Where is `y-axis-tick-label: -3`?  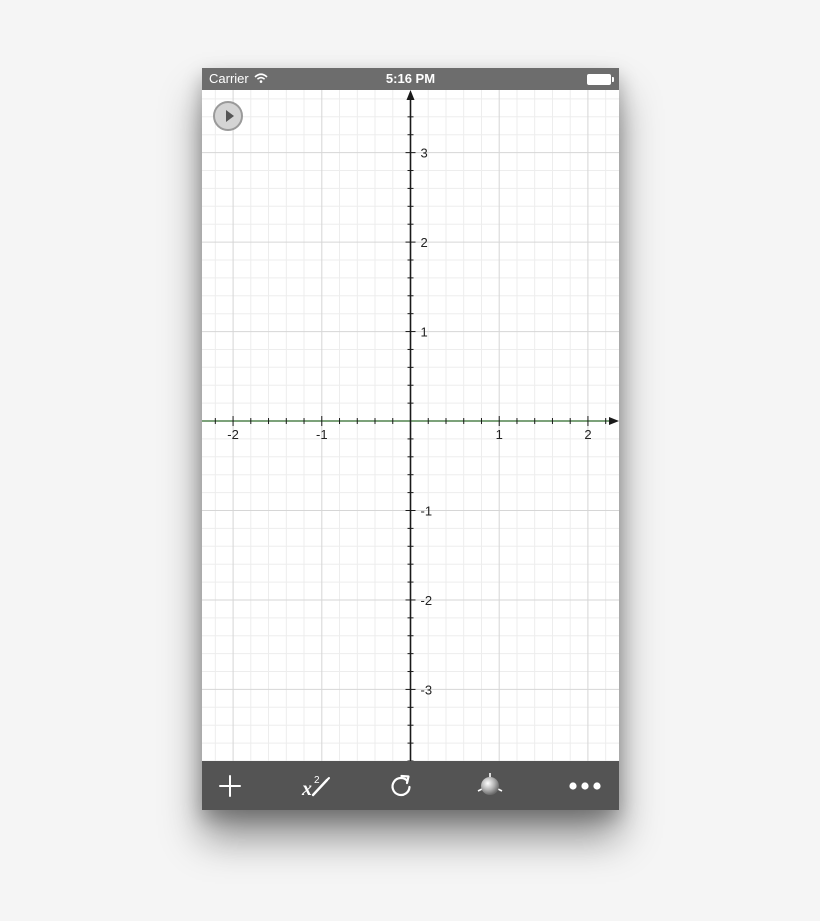
y-axis-tick-label: -3 is located at coordinates (427, 689).